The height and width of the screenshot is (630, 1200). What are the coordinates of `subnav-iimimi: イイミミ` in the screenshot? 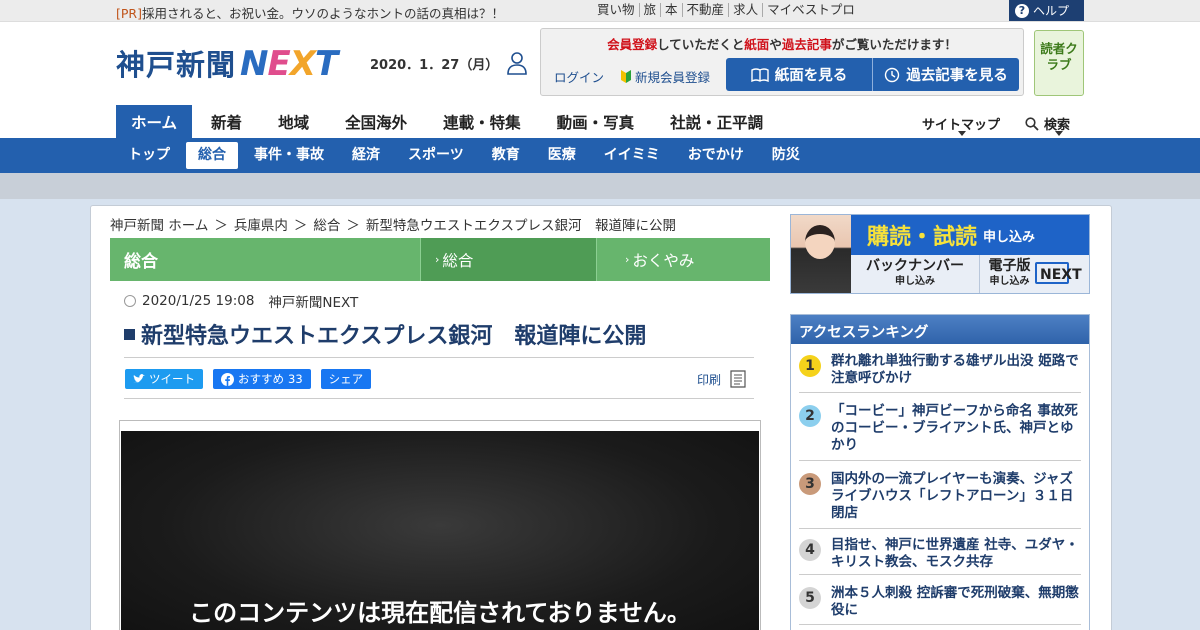 It's located at (632, 155).